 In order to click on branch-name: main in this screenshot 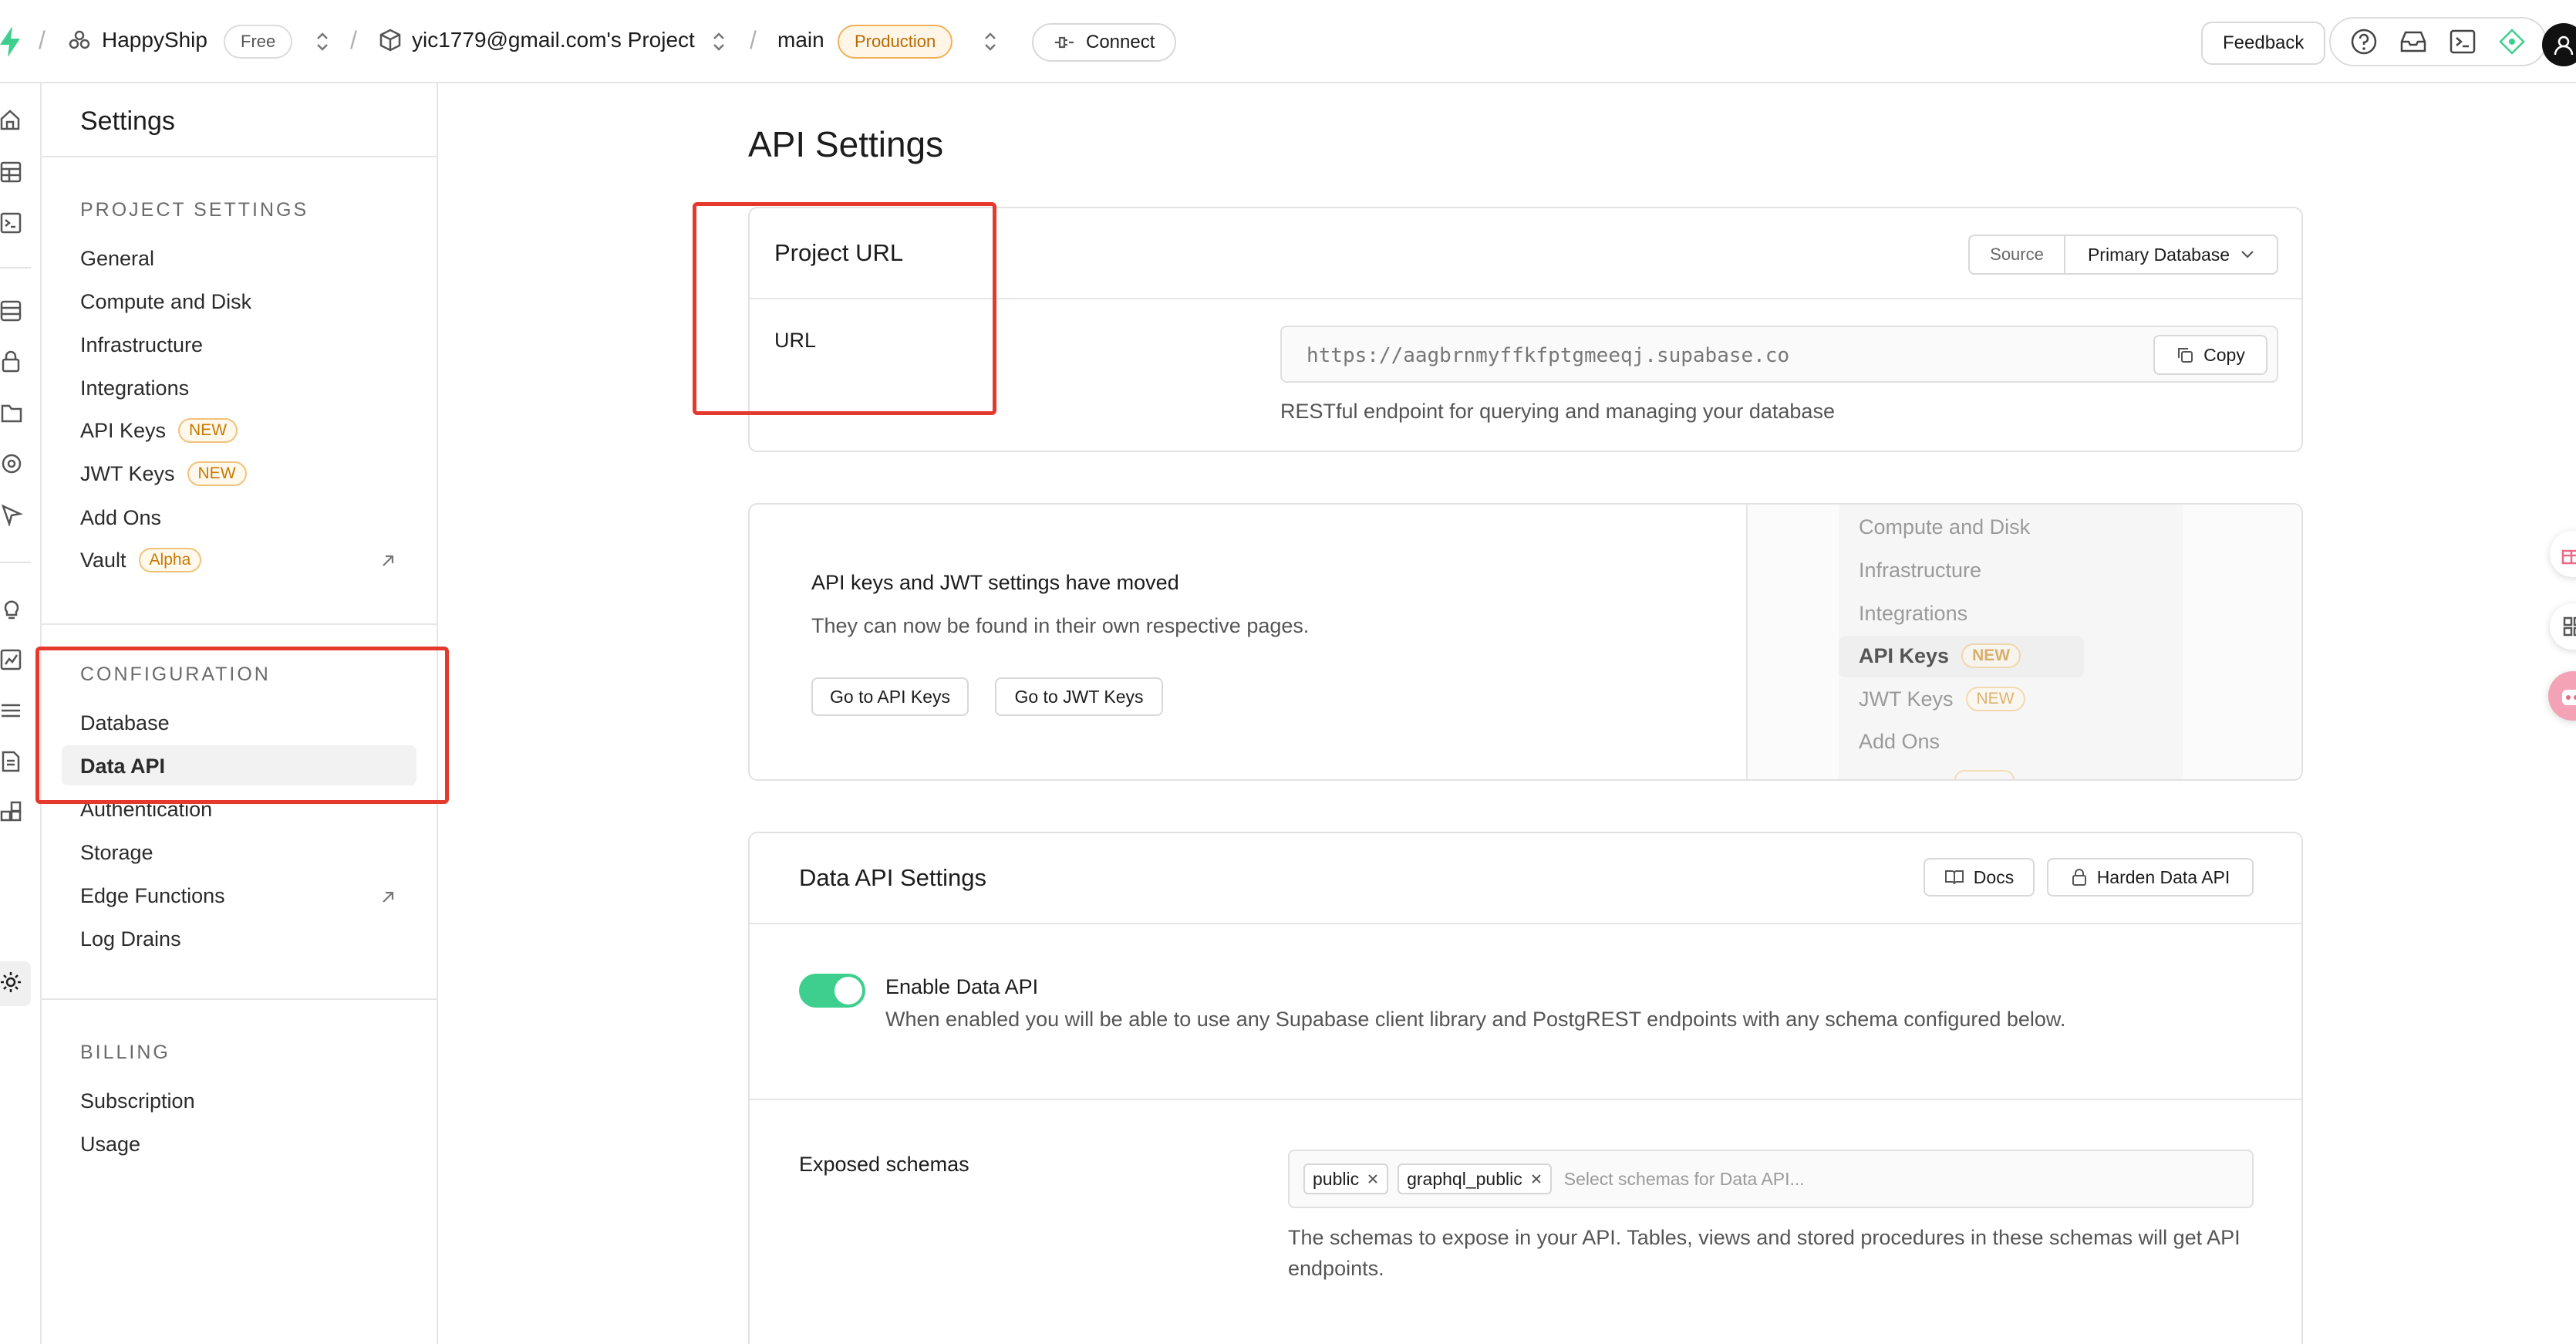, I will do `click(800, 40)`.